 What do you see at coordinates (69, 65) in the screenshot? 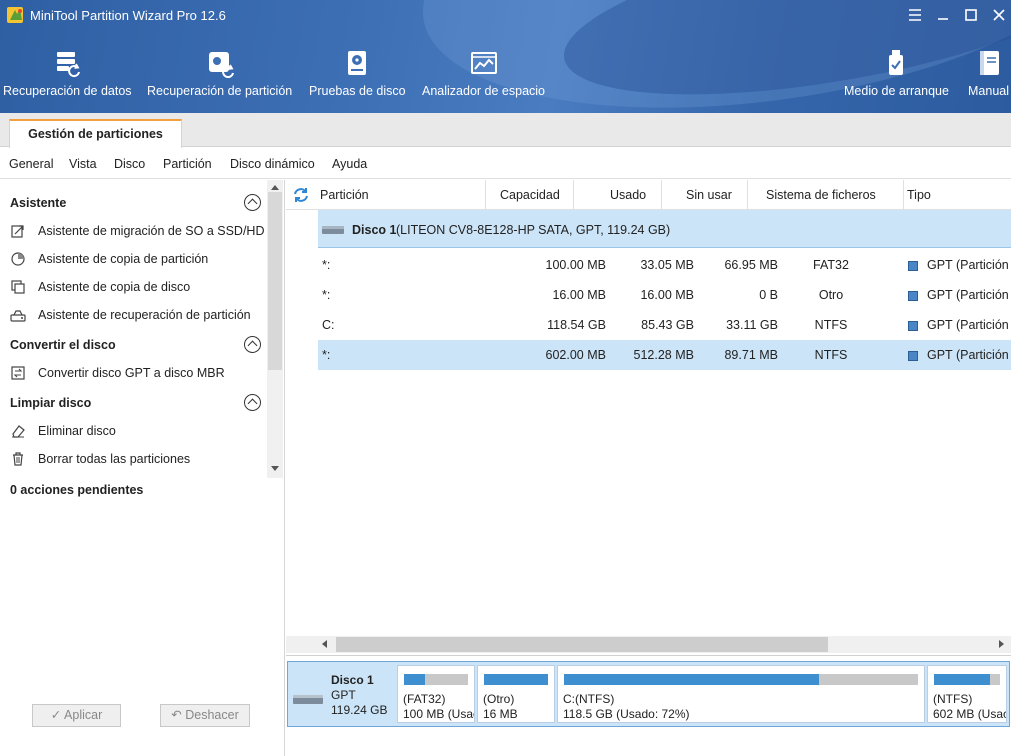
I see `data-recovery-icon` at bounding box center [69, 65].